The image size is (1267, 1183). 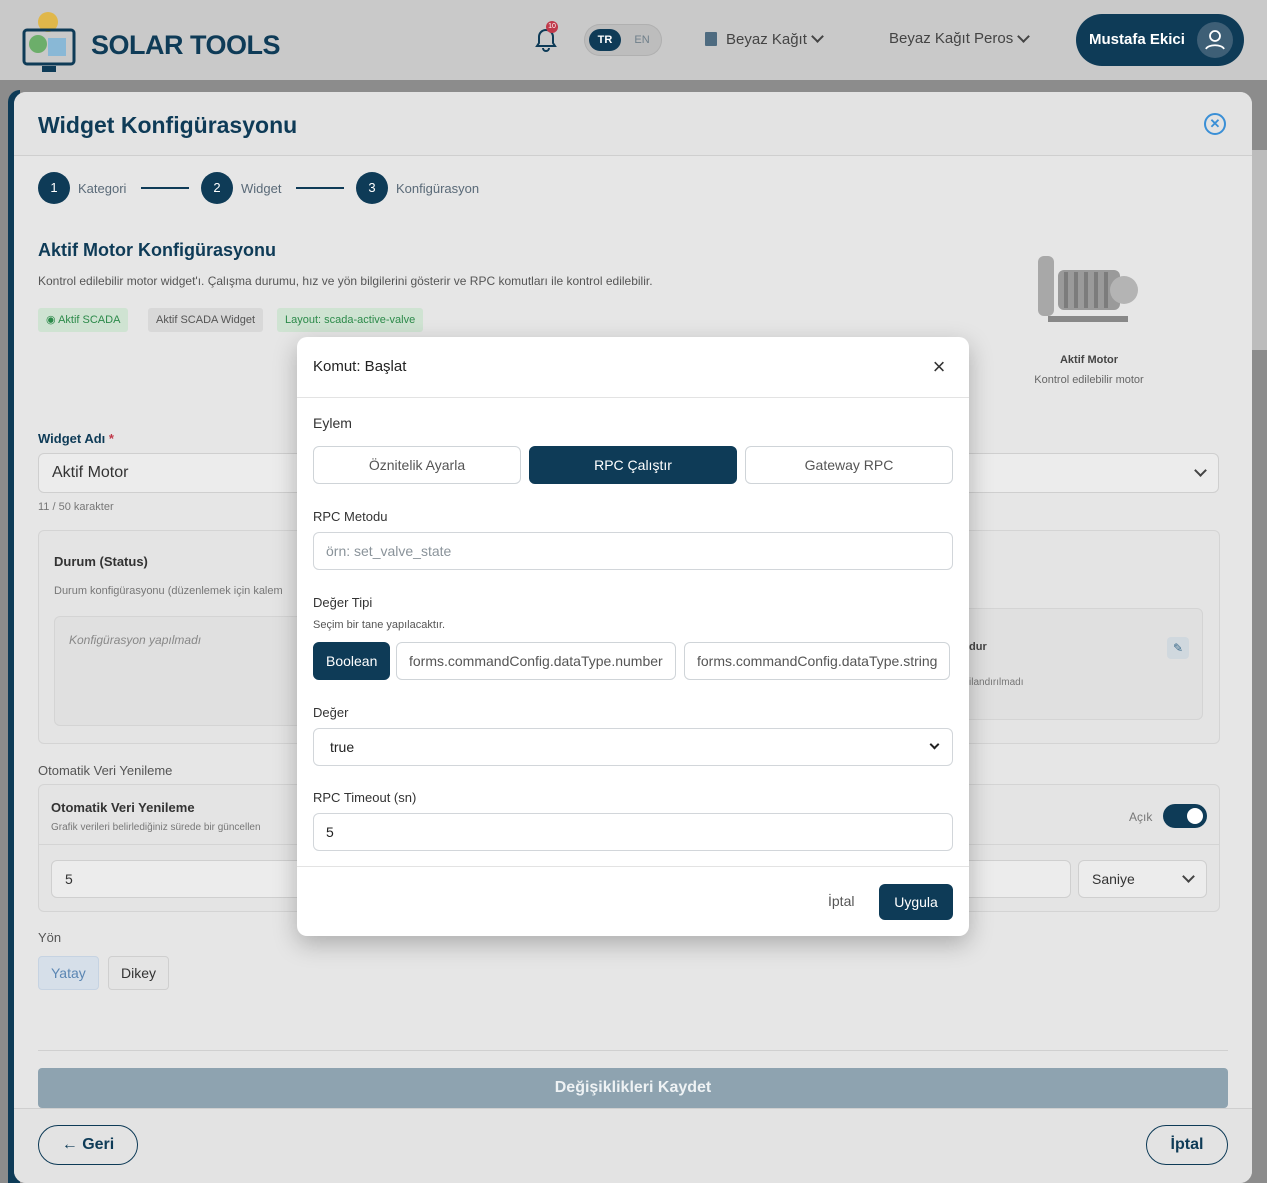 What do you see at coordinates (1078, 664) in the screenshot?
I see `right-config-card: dur ilandırılmadı ✎` at bounding box center [1078, 664].